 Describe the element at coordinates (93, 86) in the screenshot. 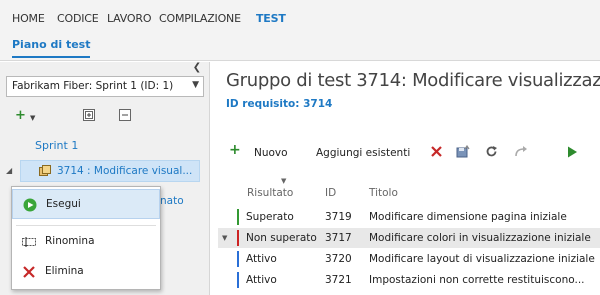

I see `sprint-select-value: Fabrikam Fiber: Sprint 1 (ID: 1)` at that location.